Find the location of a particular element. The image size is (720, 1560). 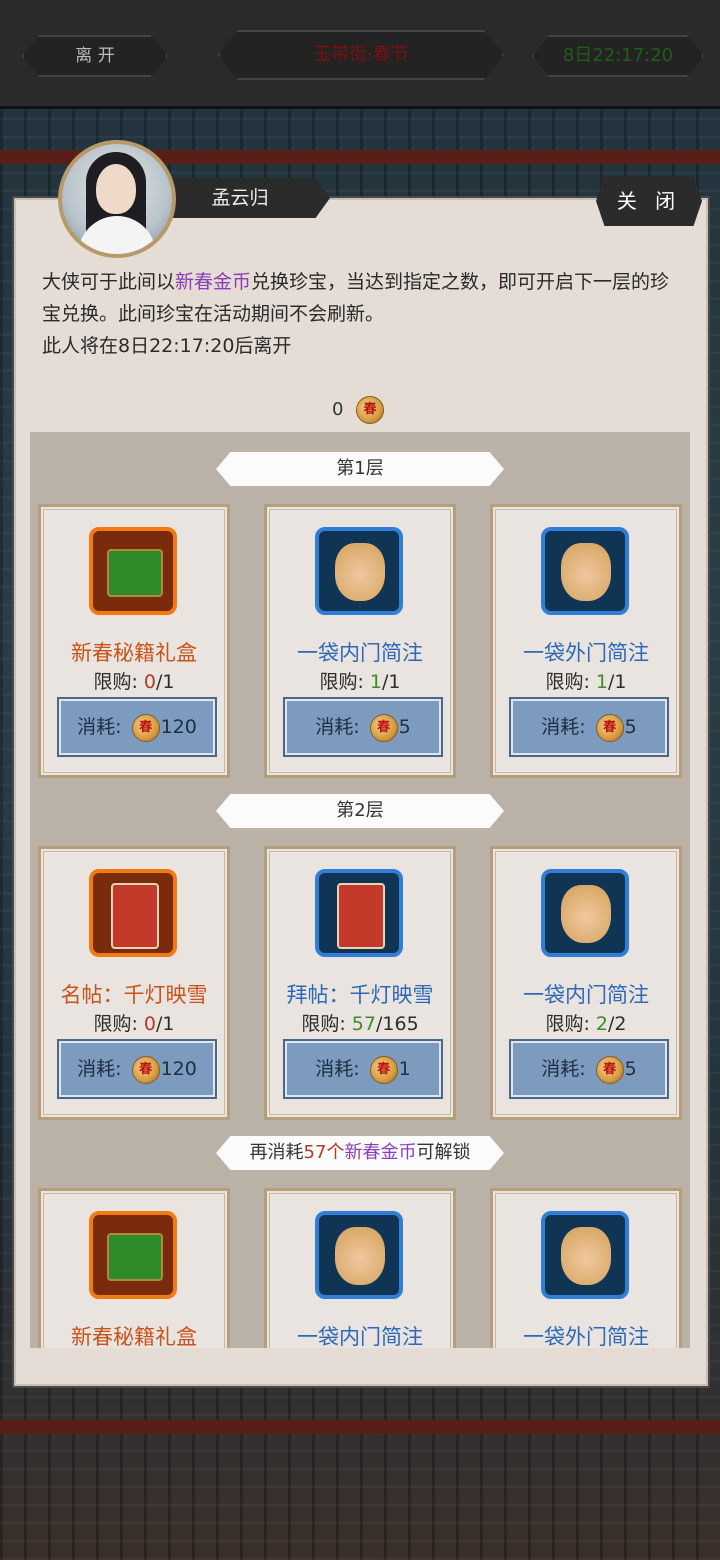

background-beam is located at coordinates (360, 1427).